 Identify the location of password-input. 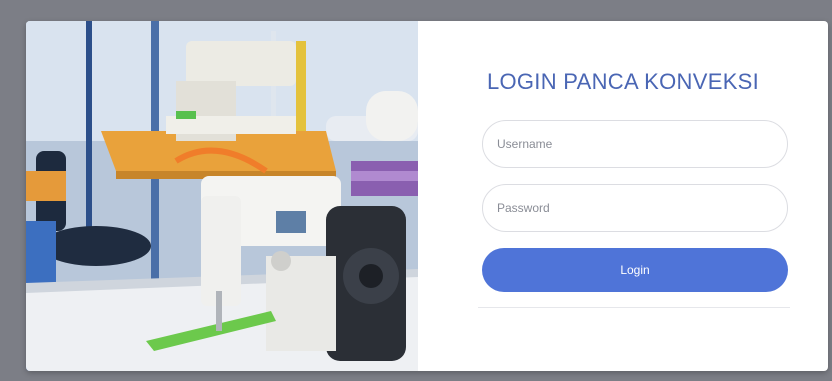
(635, 208).